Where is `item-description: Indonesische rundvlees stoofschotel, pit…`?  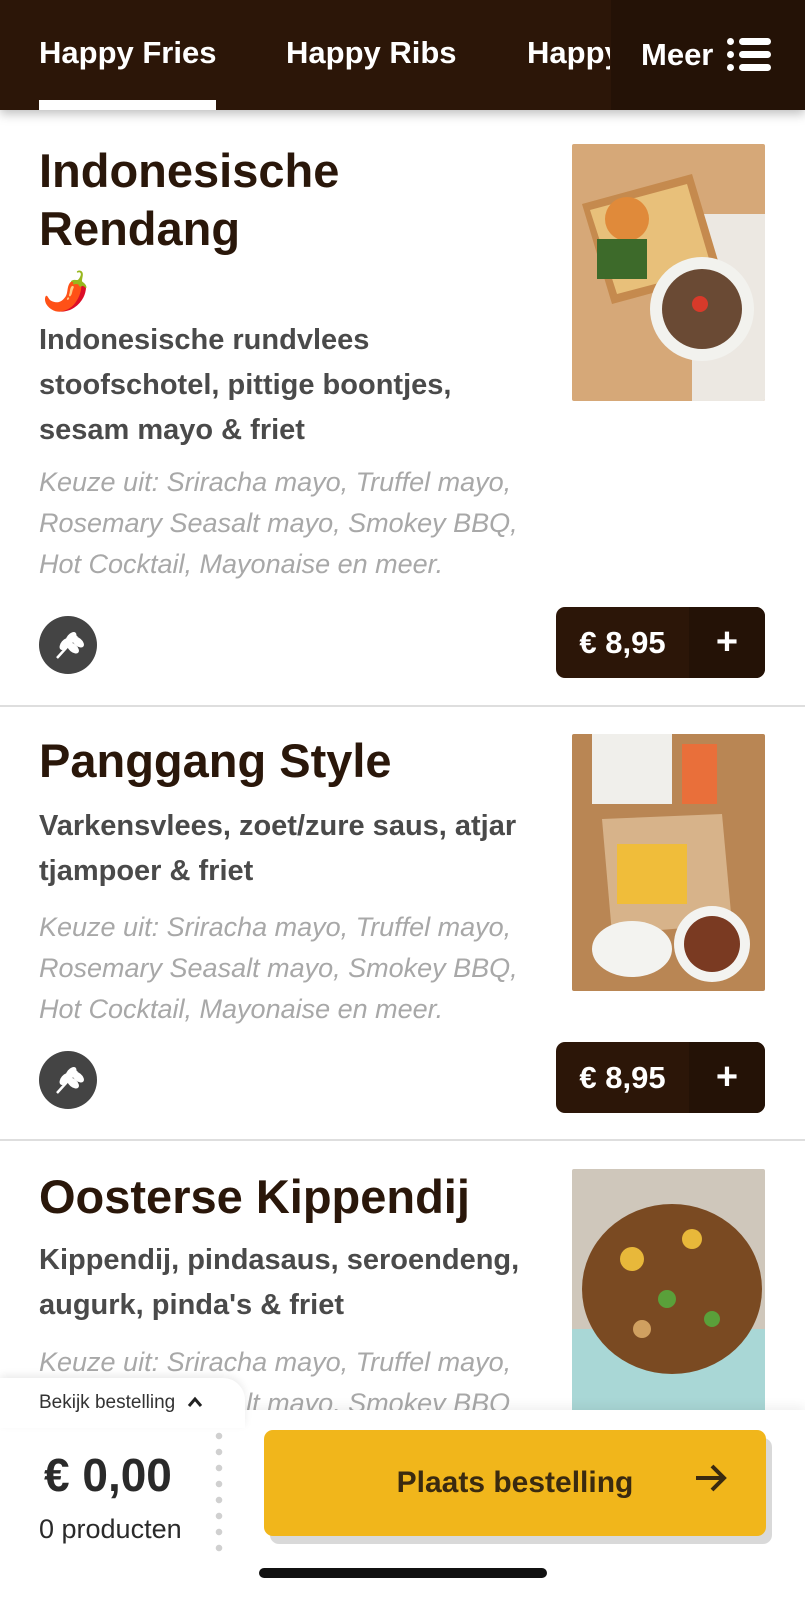 item-description: Indonesische rundvlees stoofschotel, pit… is located at coordinates (245, 385).